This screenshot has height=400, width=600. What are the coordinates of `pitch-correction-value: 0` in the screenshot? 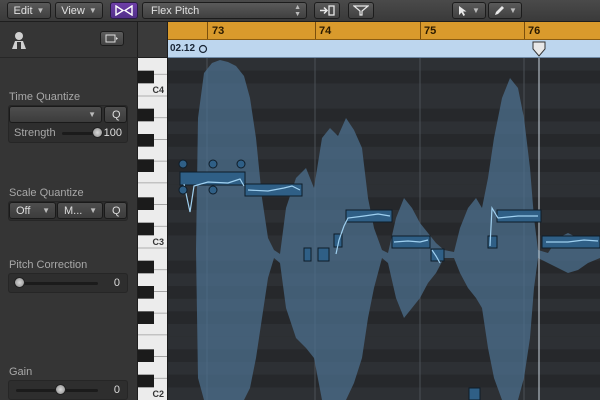 It's located at (116, 283).